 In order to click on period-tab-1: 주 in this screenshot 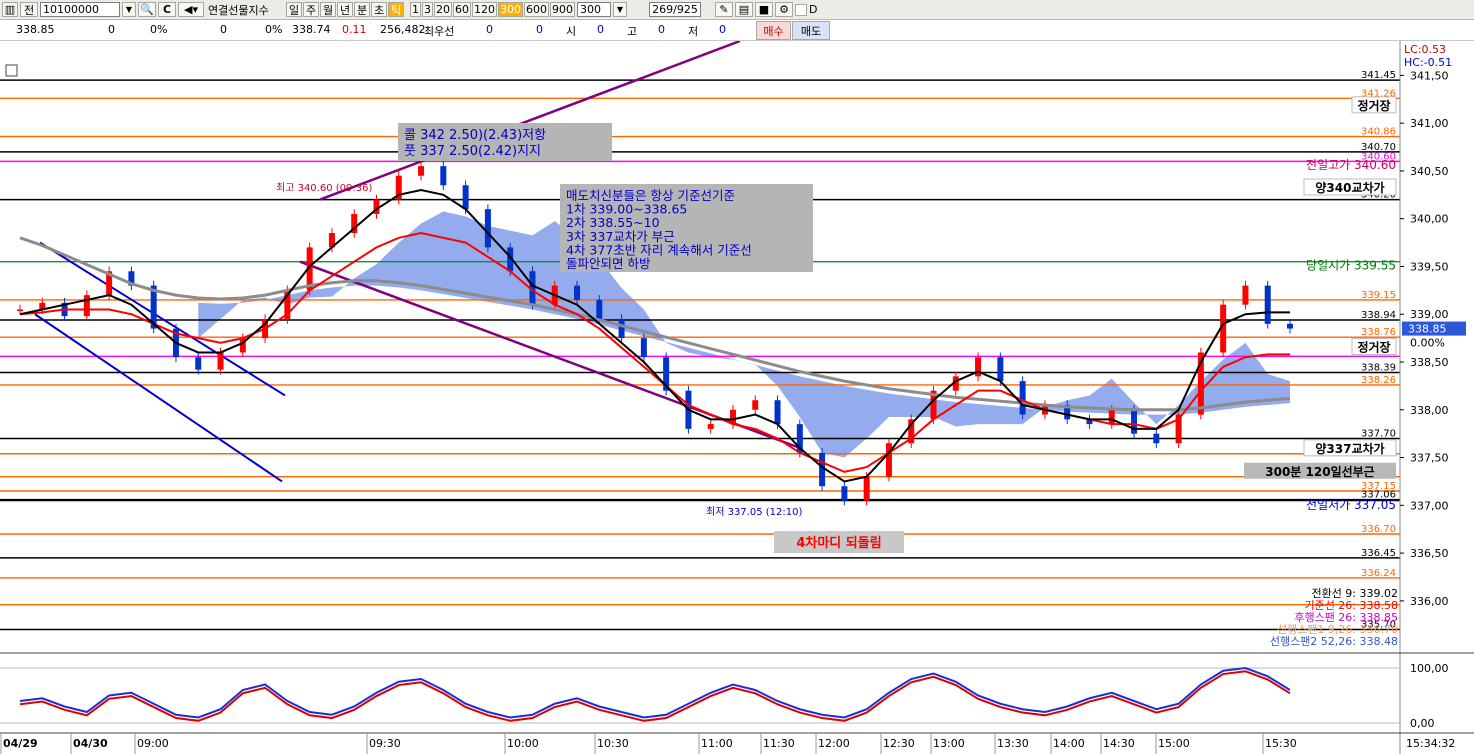, I will do `click(311, 9)`.